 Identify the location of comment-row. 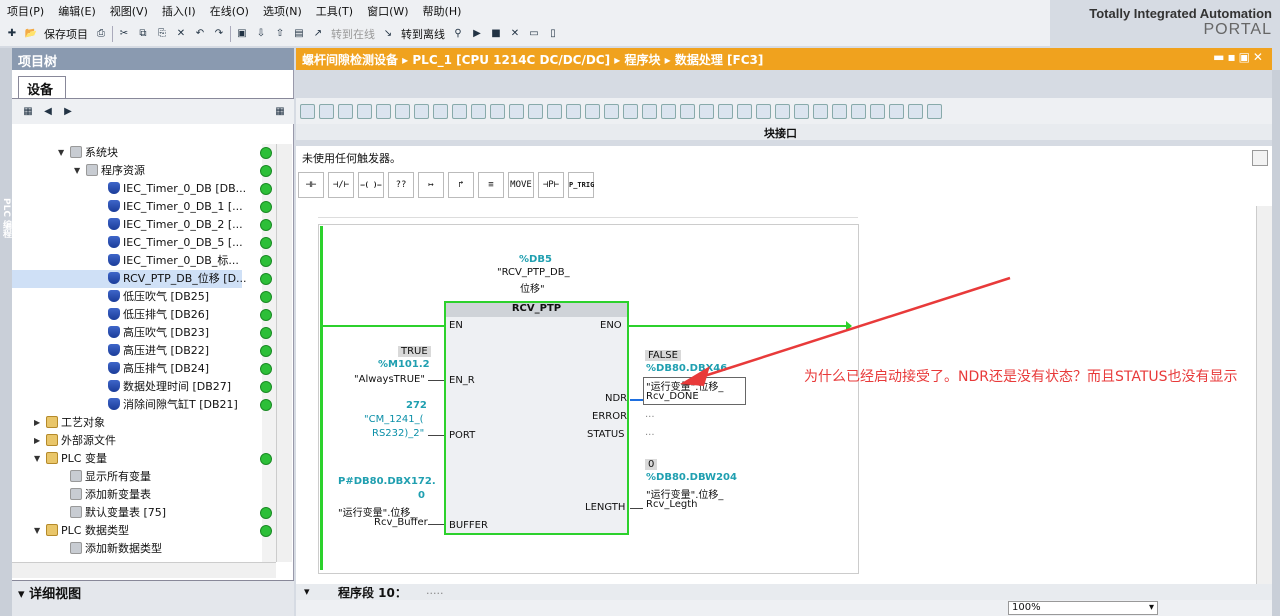
(588, 211).